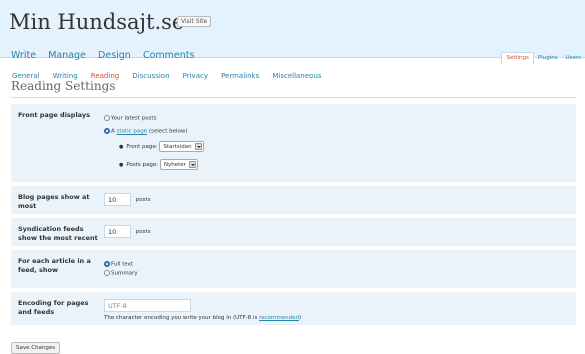 The image size is (585, 354). I want to click on front-page-label: Front page displays, so click(54, 115).